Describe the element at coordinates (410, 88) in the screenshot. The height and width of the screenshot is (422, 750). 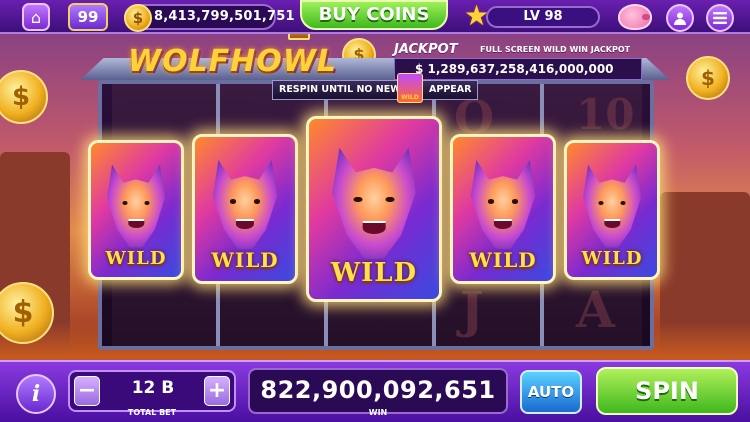
I see `wild-wolf-icon: WILD` at that location.